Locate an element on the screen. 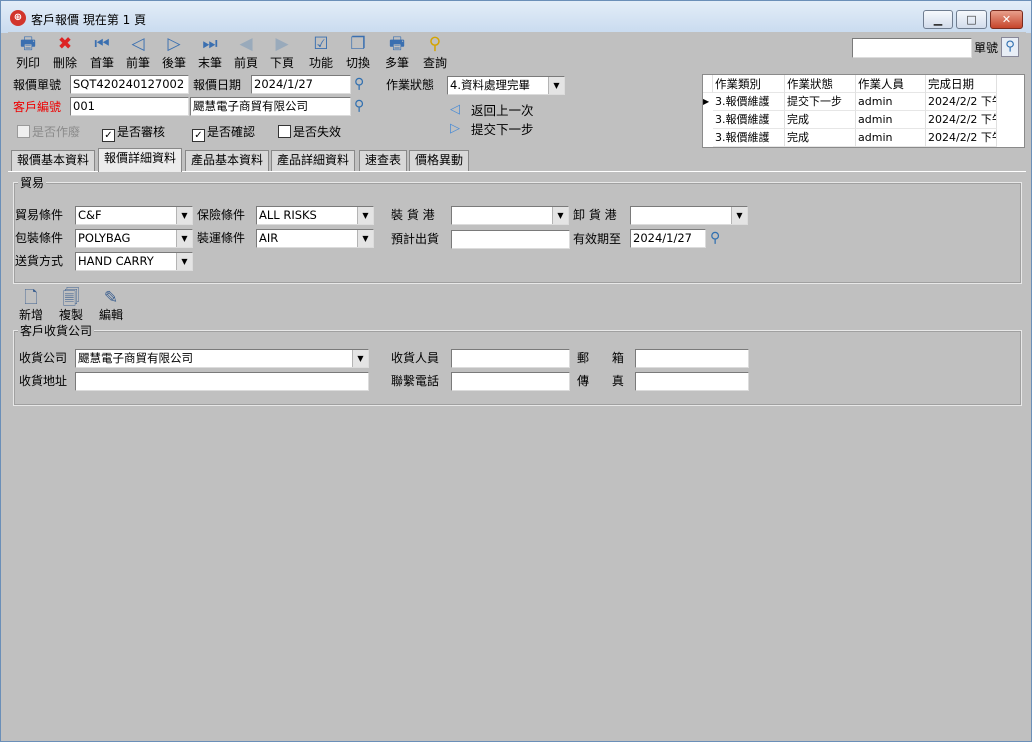 This screenshot has width=1032, height=742. order-search-label: 單號 is located at coordinates (986, 48).